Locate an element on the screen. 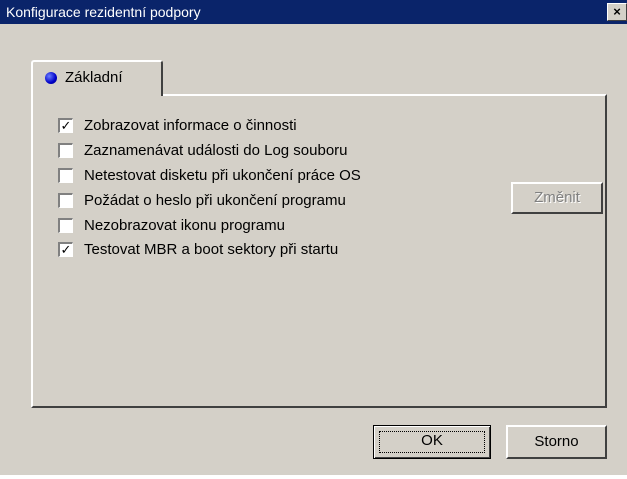  tab-label: Základní is located at coordinates (94, 77).